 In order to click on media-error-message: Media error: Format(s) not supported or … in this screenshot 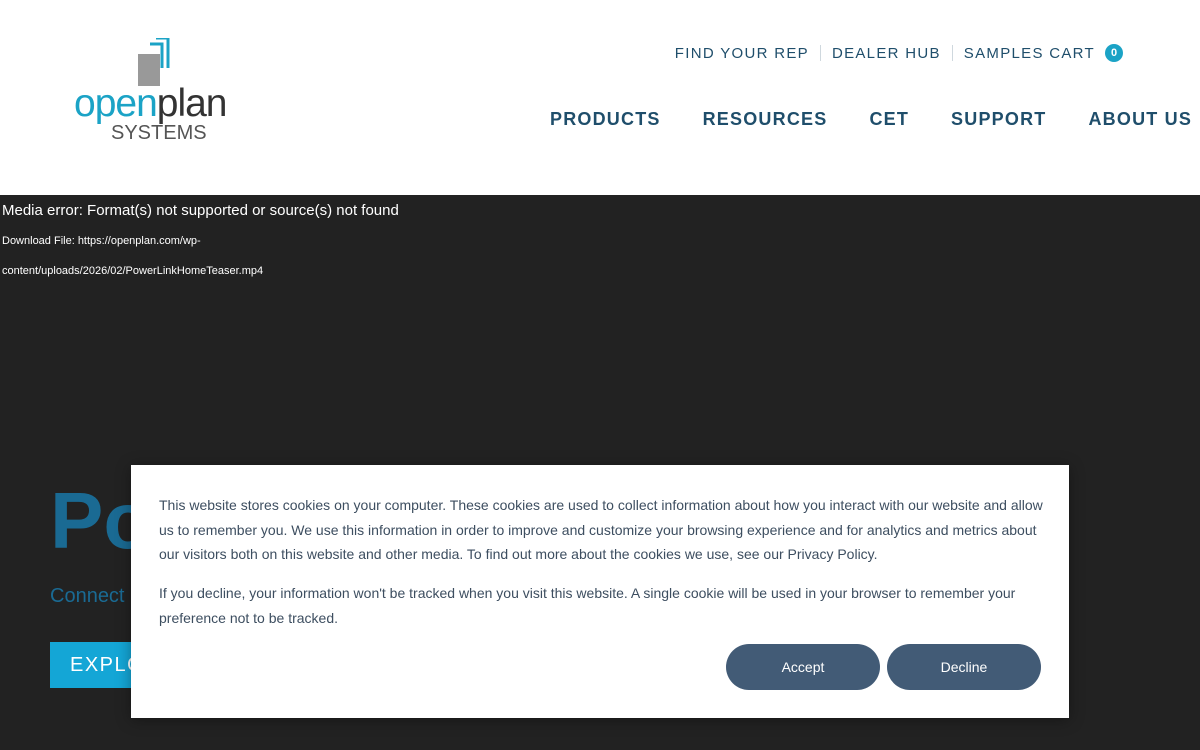, I will do `click(200, 210)`.